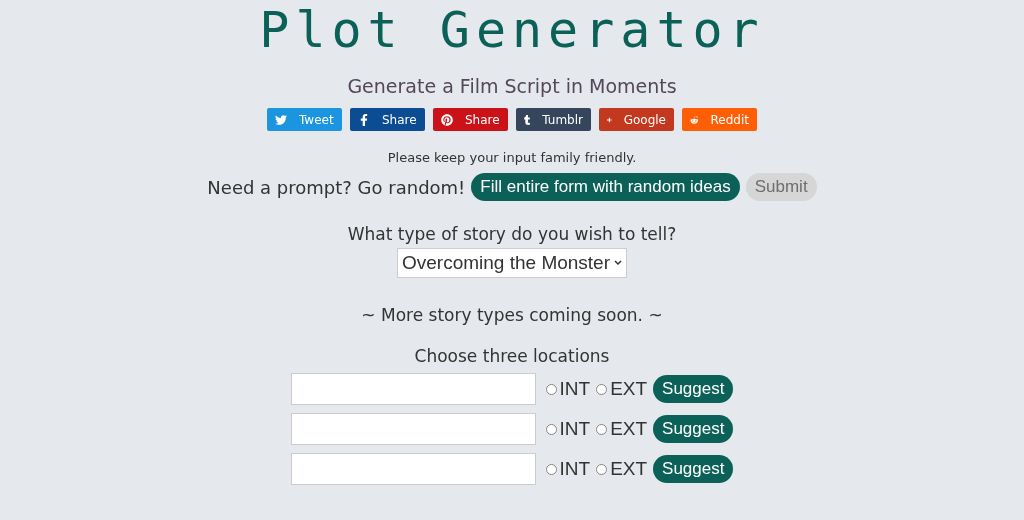  What do you see at coordinates (364, 119) in the screenshot?
I see `f-letter-icon` at bounding box center [364, 119].